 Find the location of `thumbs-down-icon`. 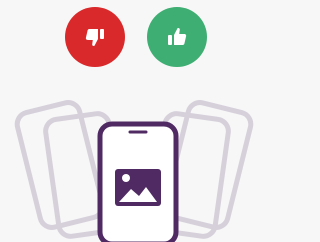

thumbs-down-icon is located at coordinates (95, 37).